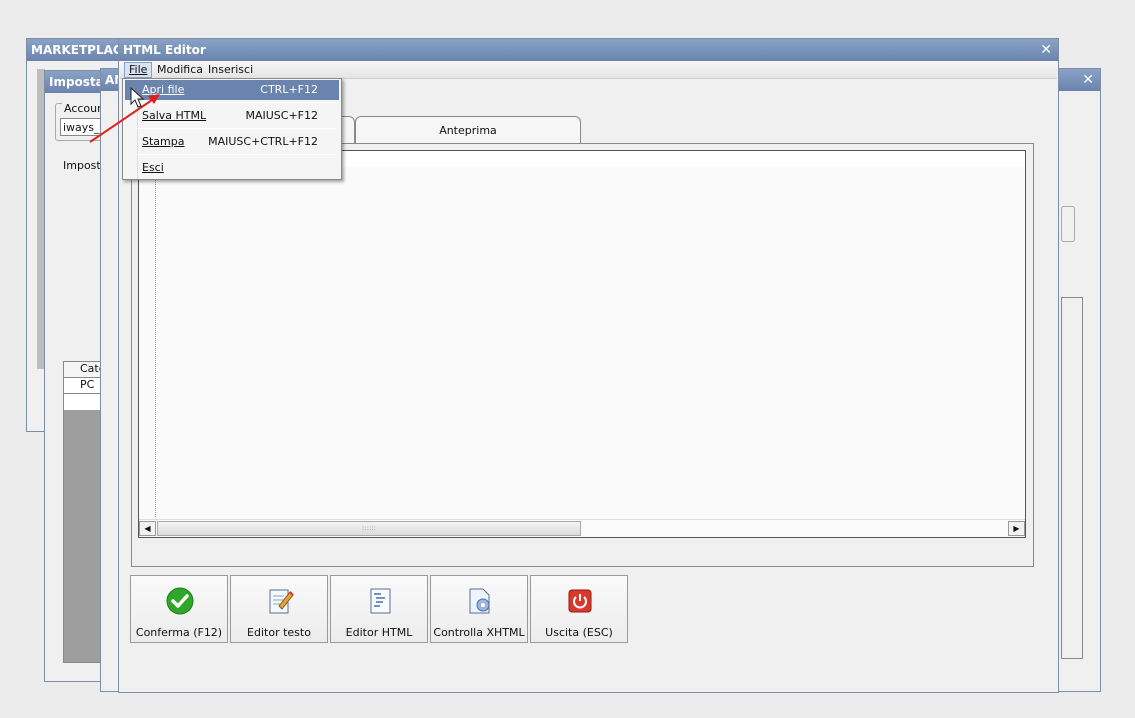  What do you see at coordinates (137, 97) in the screenshot?
I see `mouse-cursor-icon` at bounding box center [137, 97].